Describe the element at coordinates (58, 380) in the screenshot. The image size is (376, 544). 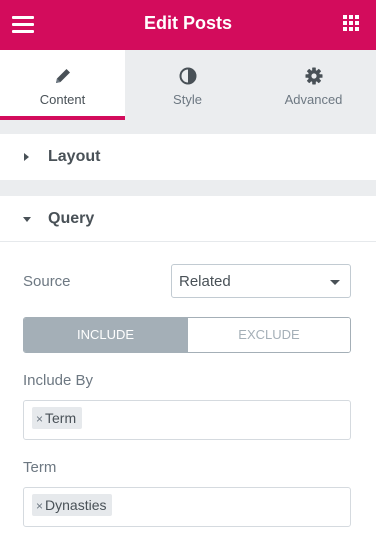
I see `include-by-label: Include By` at that location.